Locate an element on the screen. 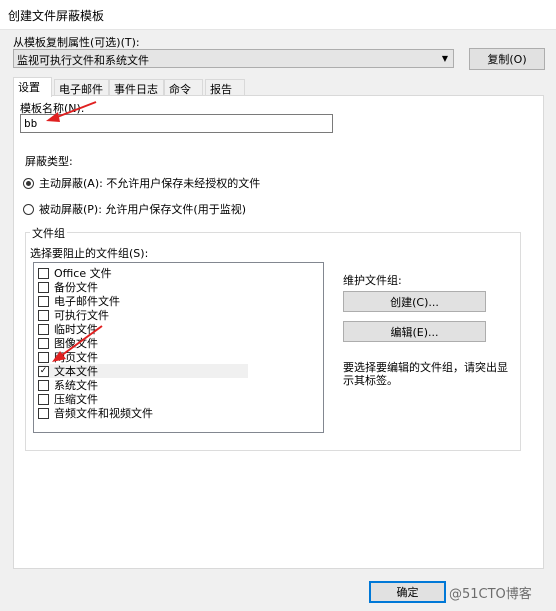  check-icon: ✓ is located at coordinates (43, 370).